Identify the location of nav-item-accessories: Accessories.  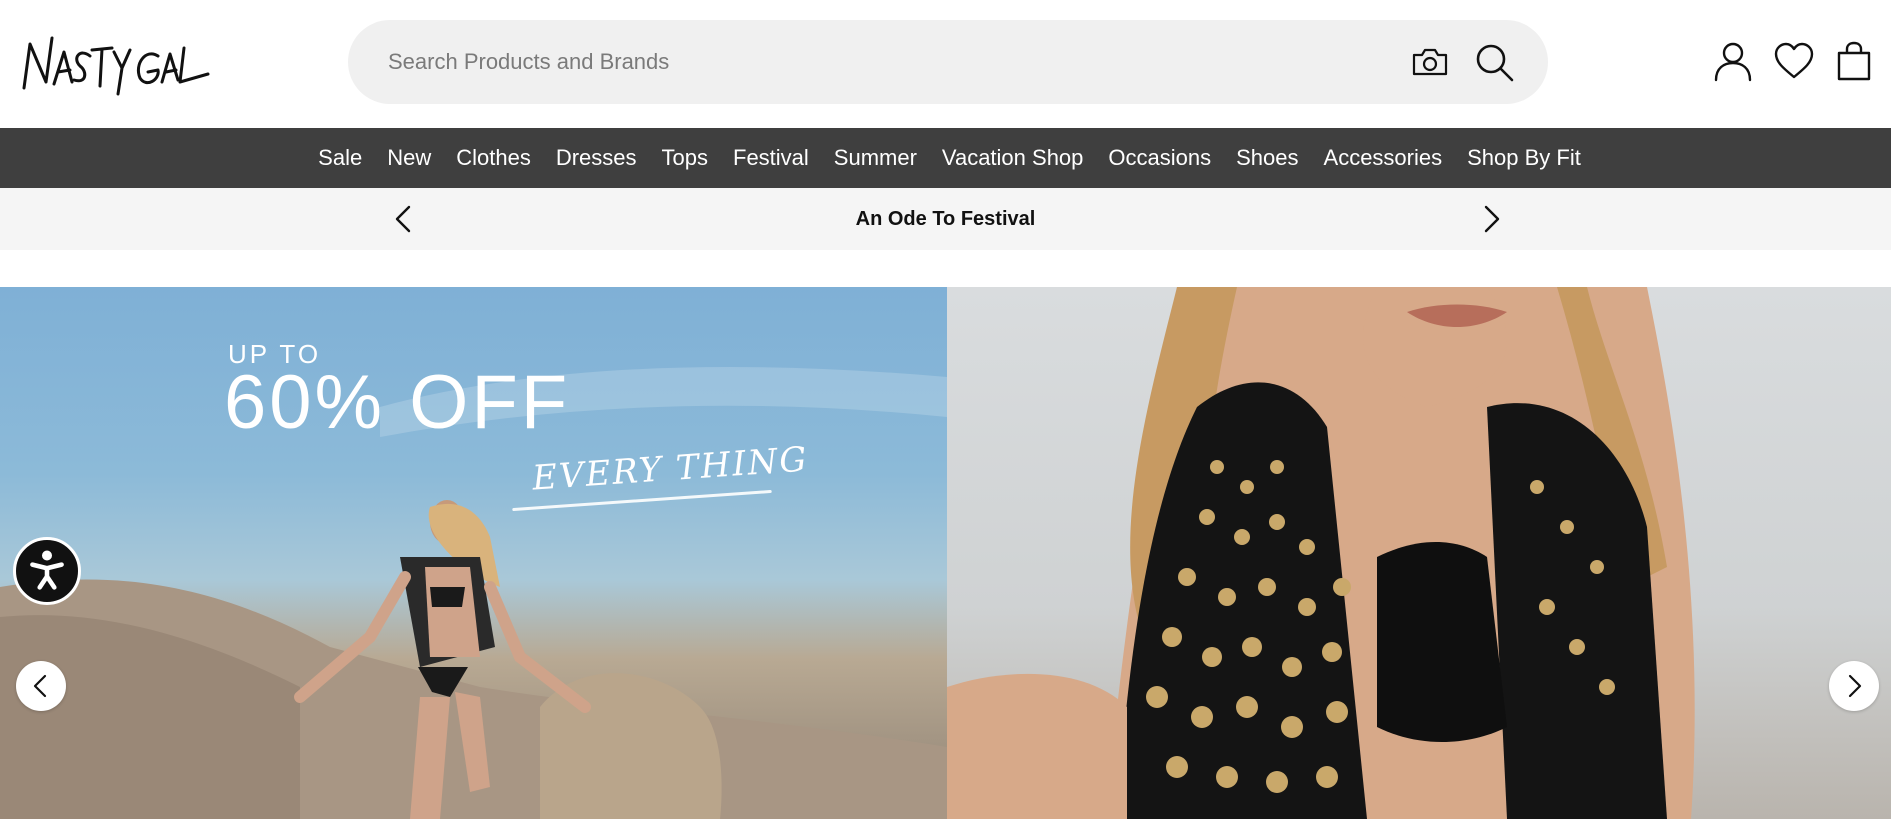
(1383, 158).